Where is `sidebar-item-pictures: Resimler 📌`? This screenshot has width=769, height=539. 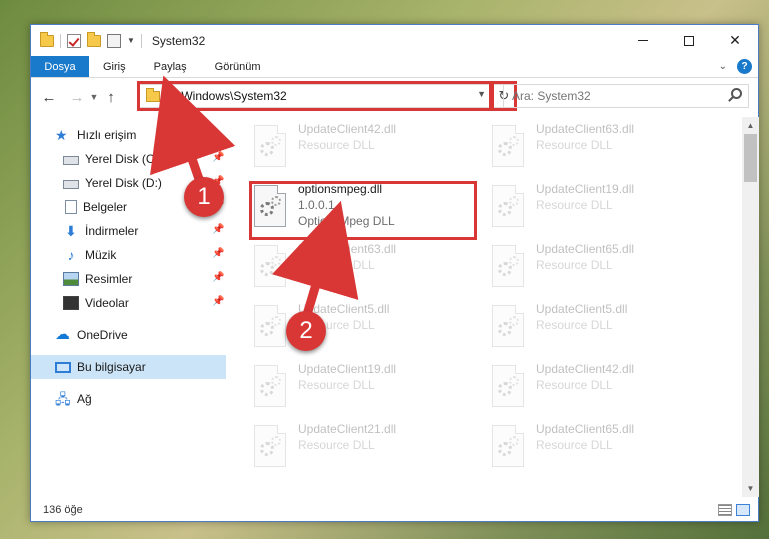 sidebar-item-pictures: Resimler 📌 is located at coordinates (128, 279).